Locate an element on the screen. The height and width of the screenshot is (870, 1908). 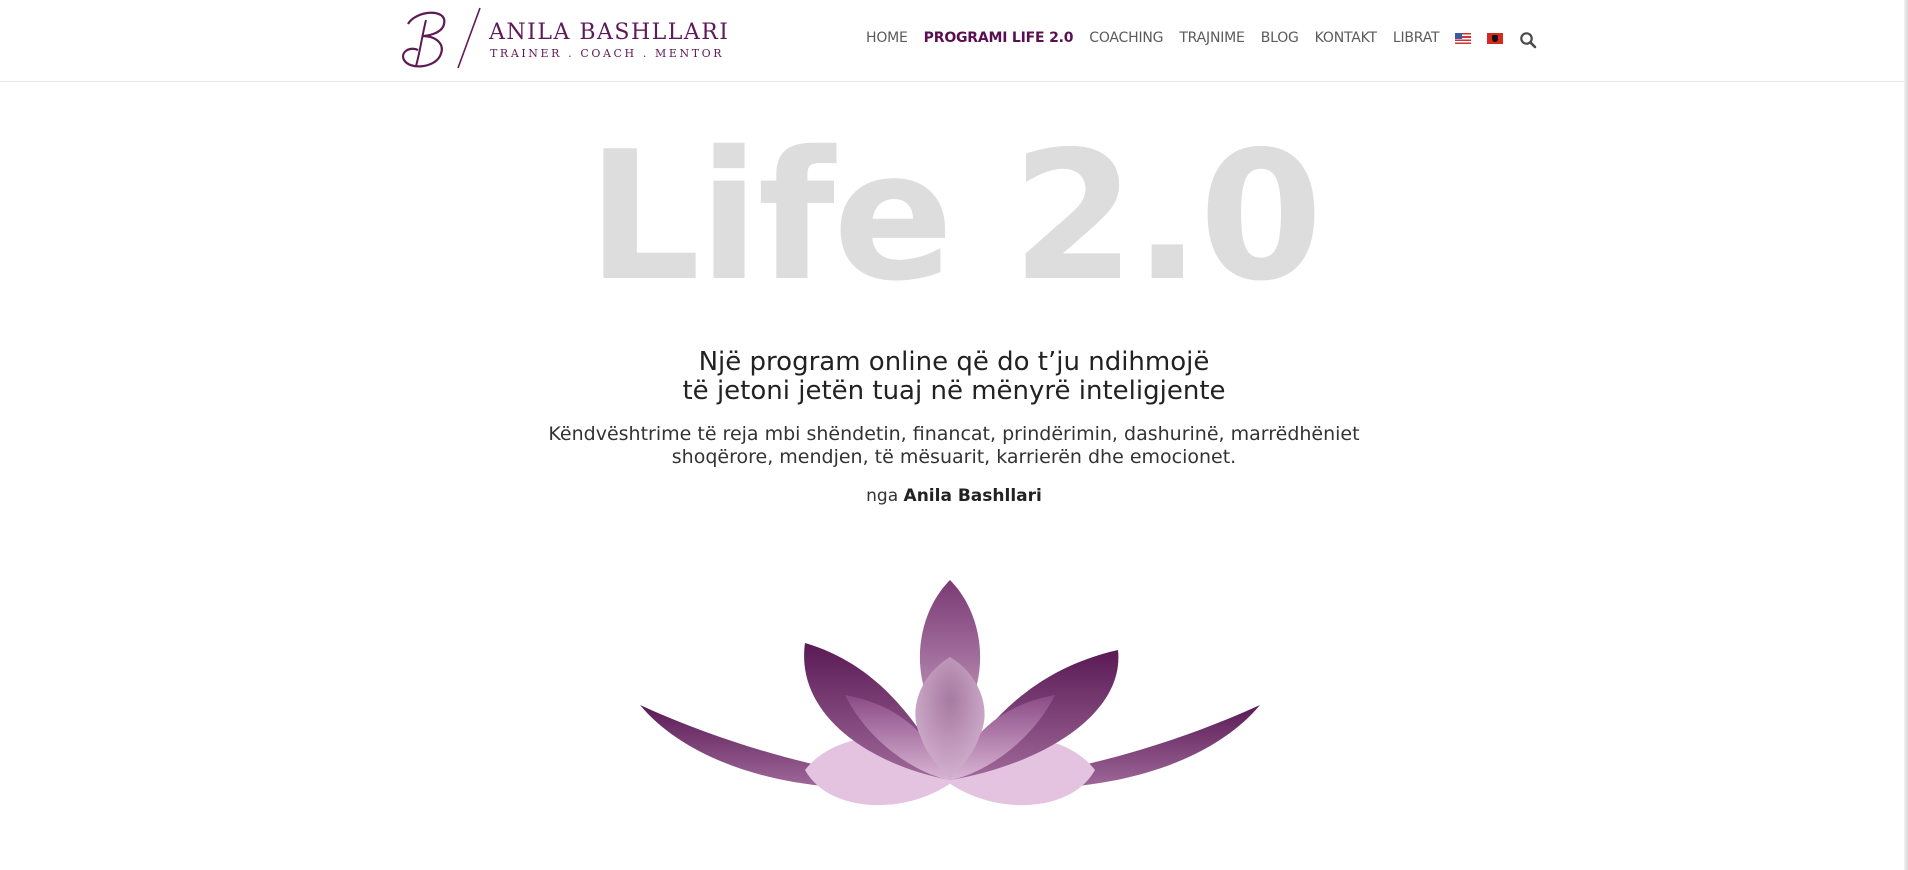
author-name: Anila Bashllari is located at coordinates (972, 496).